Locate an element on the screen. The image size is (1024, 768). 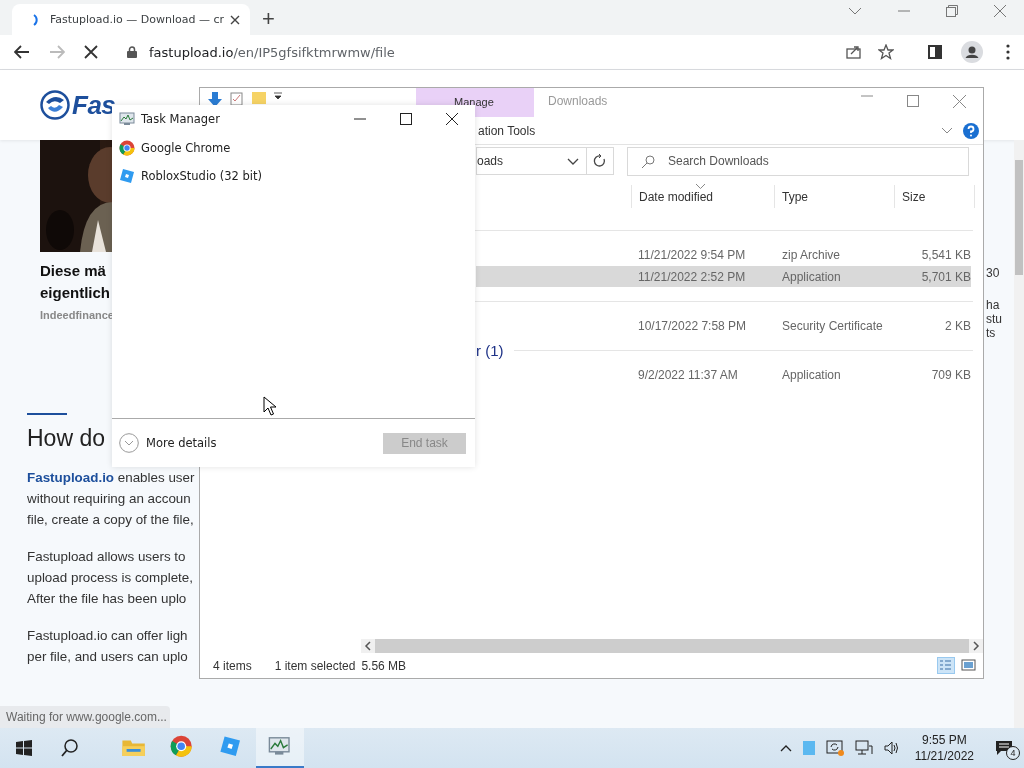
download-arrow-icon is located at coordinates (215, 100).